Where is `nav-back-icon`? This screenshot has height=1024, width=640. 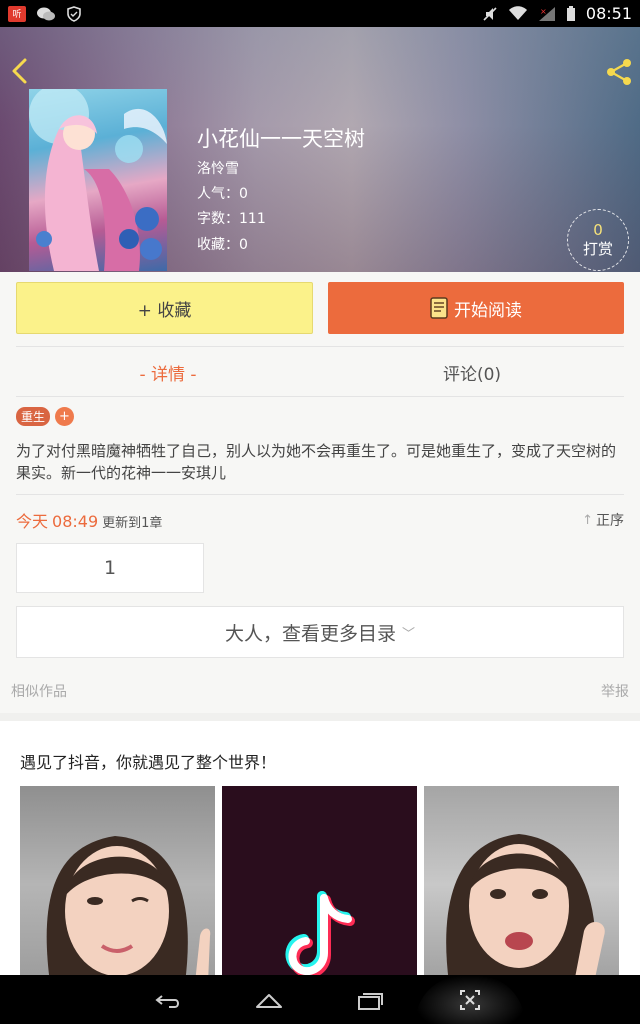 nav-back-icon is located at coordinates (168, 1000).